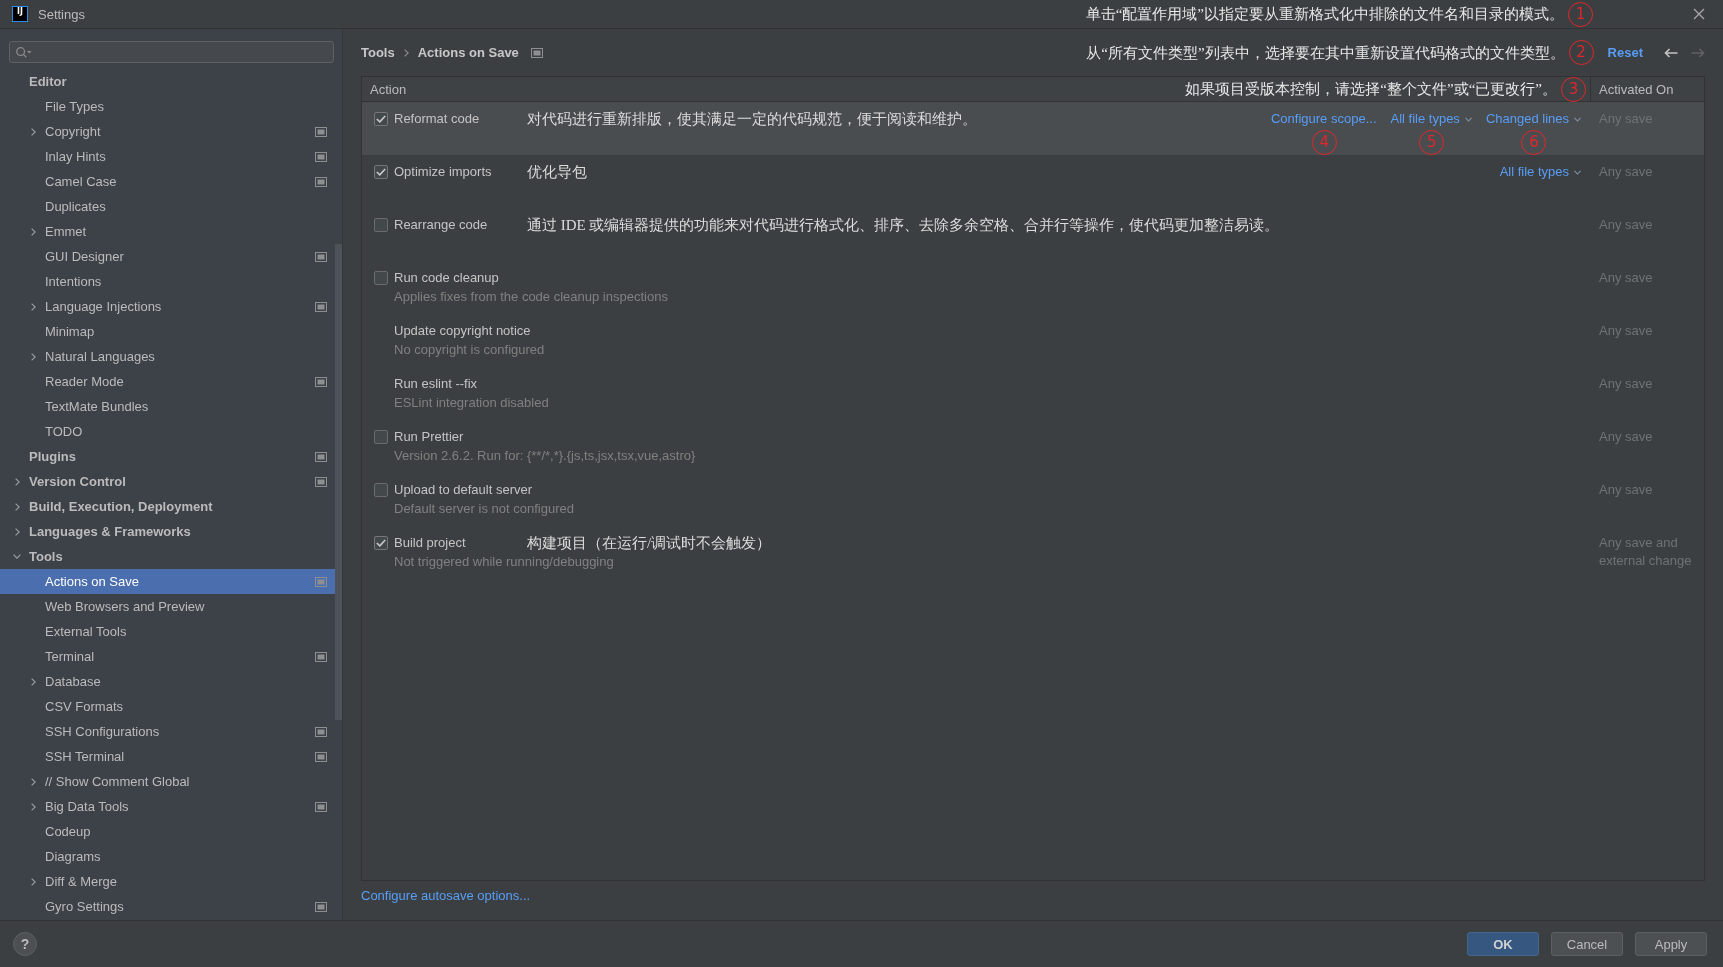 The height and width of the screenshot is (967, 1723). I want to click on action-description: Version 2.6.2. Run for: {**/*,*}.{js,ts,jsx,tsx,vue,astro}, so click(545, 455).